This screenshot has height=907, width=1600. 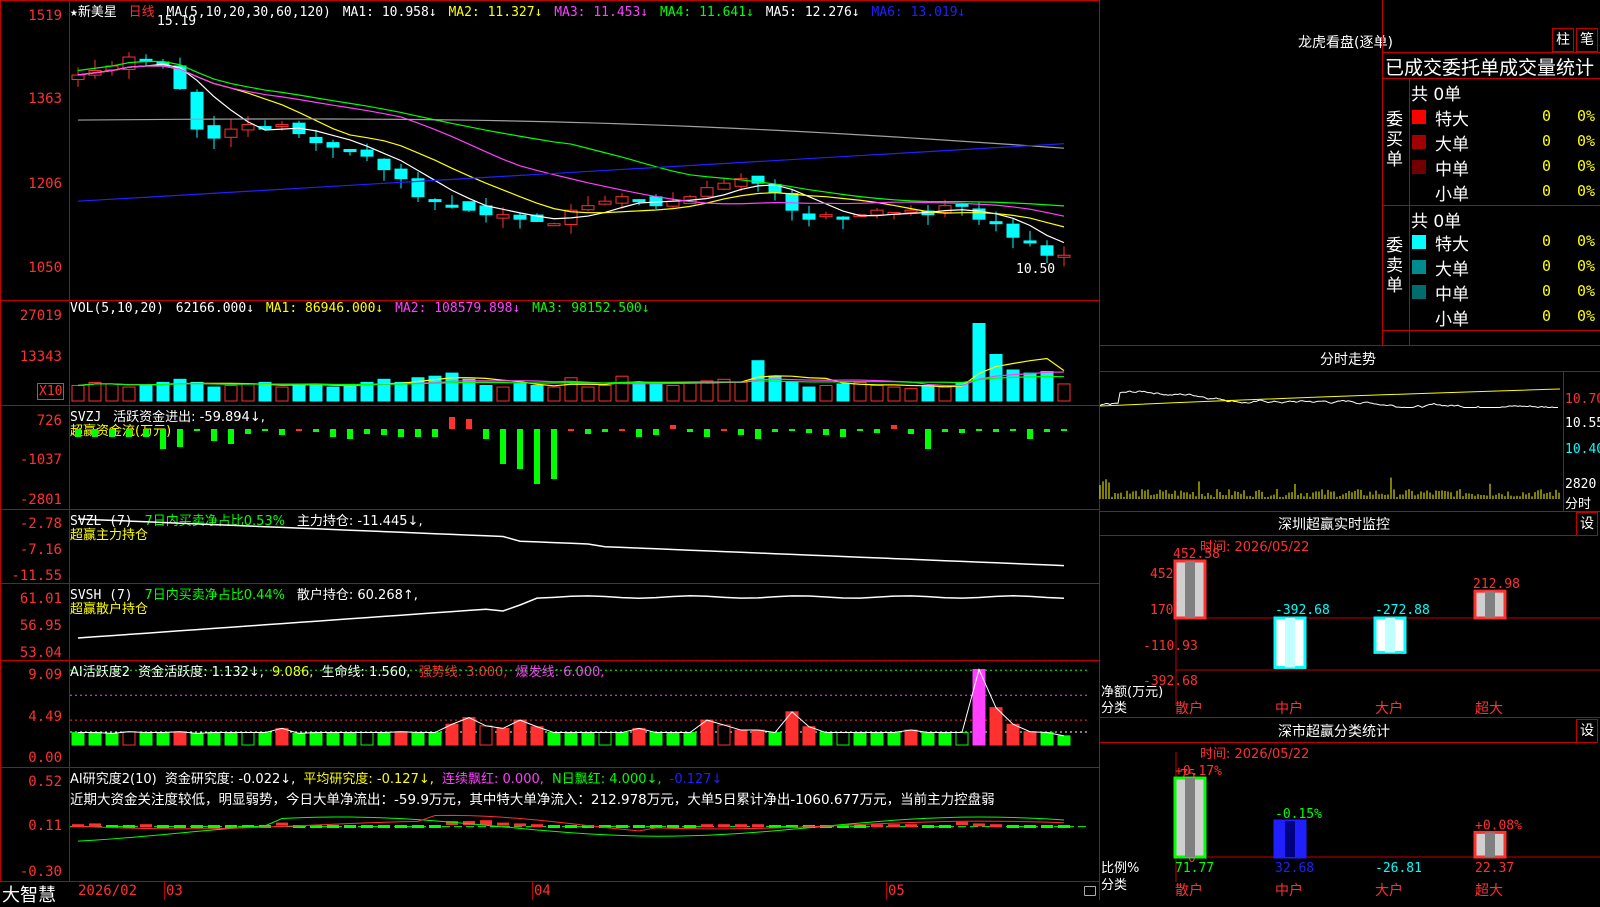 What do you see at coordinates (1090, 891) in the screenshot?
I see `lock-icon` at bounding box center [1090, 891].